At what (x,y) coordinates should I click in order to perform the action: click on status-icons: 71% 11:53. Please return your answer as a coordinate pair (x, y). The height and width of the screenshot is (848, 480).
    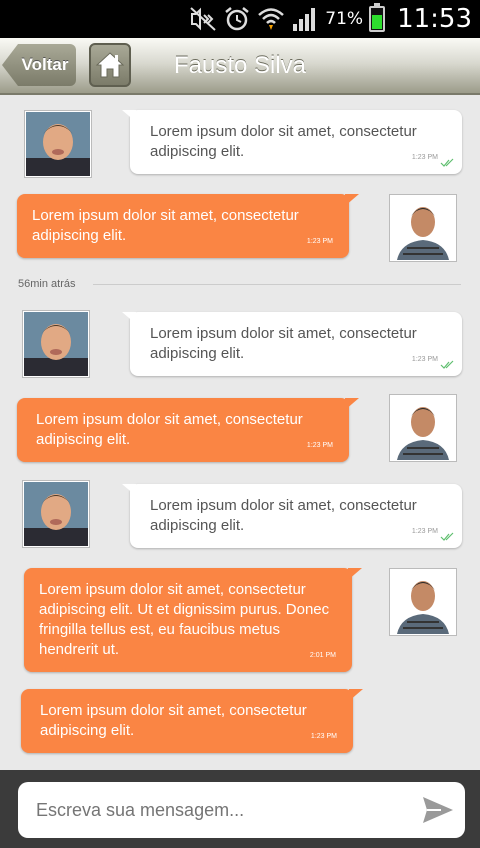
    Looking at the image, I should click on (330, 19).